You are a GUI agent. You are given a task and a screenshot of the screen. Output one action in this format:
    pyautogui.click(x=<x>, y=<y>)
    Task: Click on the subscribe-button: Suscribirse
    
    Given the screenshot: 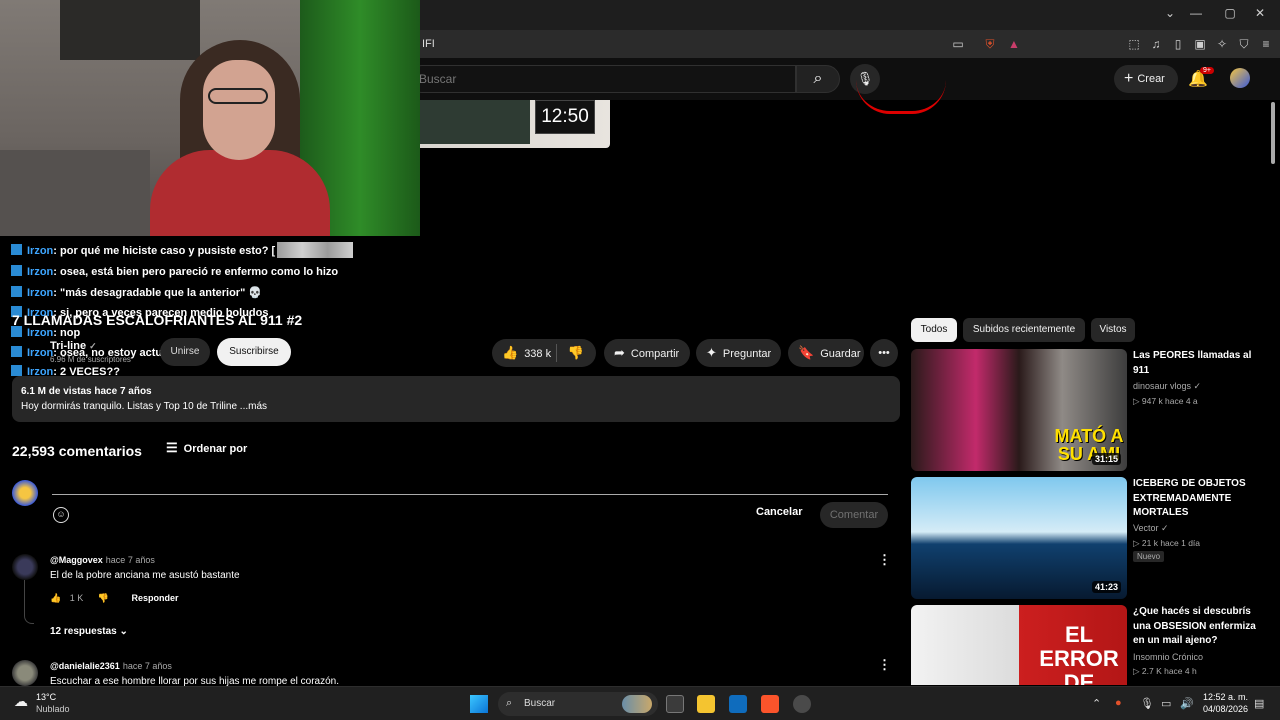 What is the action you would take?
    pyautogui.click(x=254, y=352)
    